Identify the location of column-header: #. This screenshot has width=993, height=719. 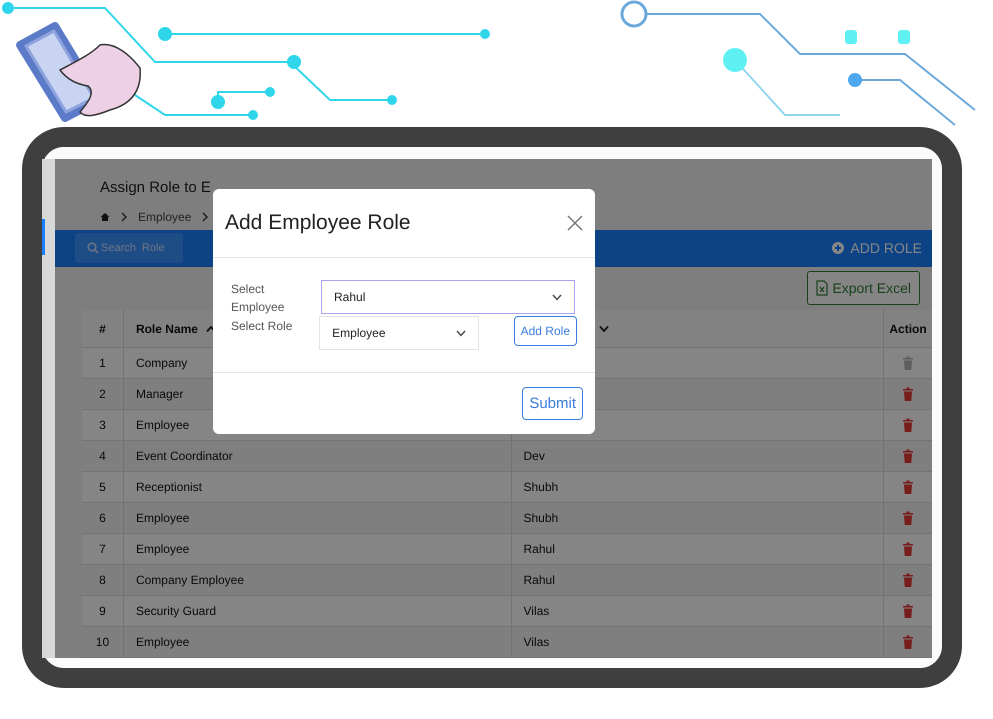
(103, 328).